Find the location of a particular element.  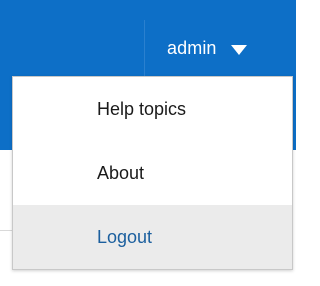

caret-down-icon is located at coordinates (238, 50).